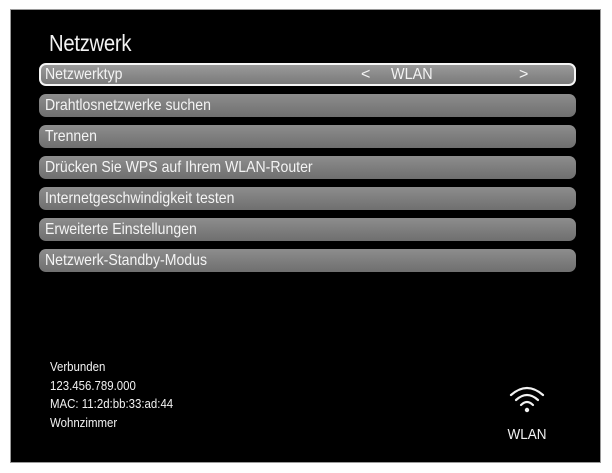  What do you see at coordinates (412, 74) in the screenshot?
I see `network-type-value: WLAN` at bounding box center [412, 74].